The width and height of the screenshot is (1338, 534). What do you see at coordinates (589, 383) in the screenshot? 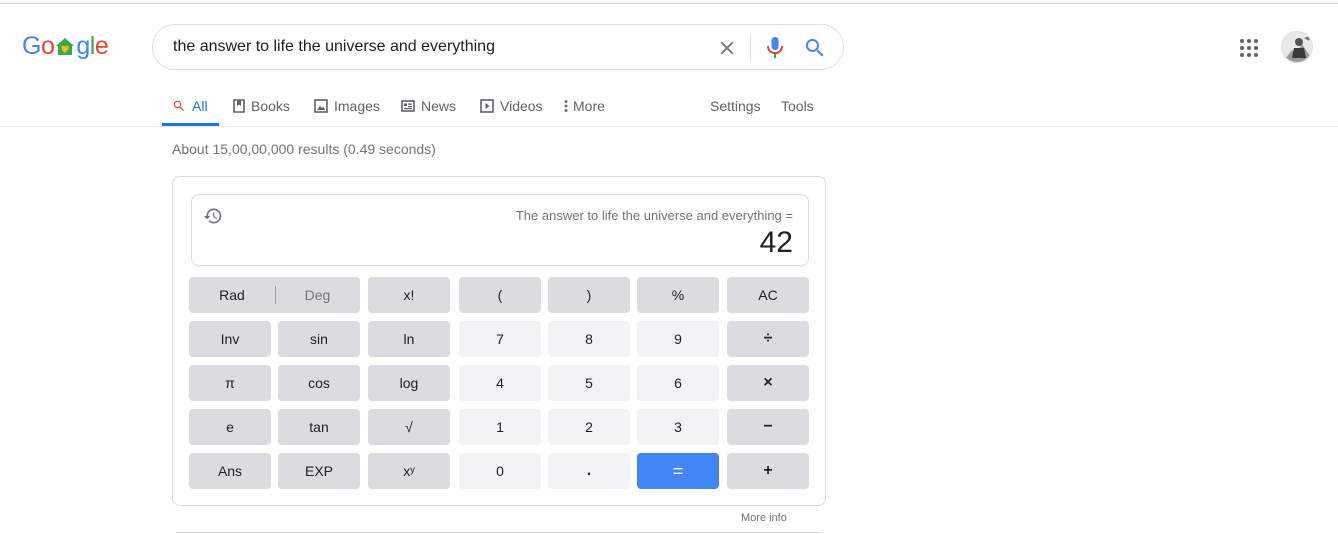
I see `digit-5-key: 5` at bounding box center [589, 383].